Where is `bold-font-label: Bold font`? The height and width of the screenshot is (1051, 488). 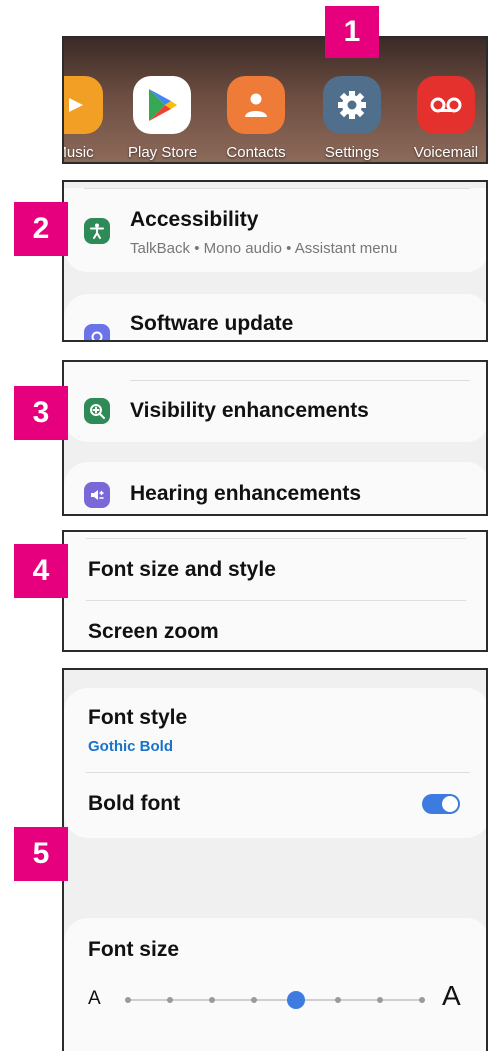
bold-font-label: Bold font is located at coordinates (134, 803).